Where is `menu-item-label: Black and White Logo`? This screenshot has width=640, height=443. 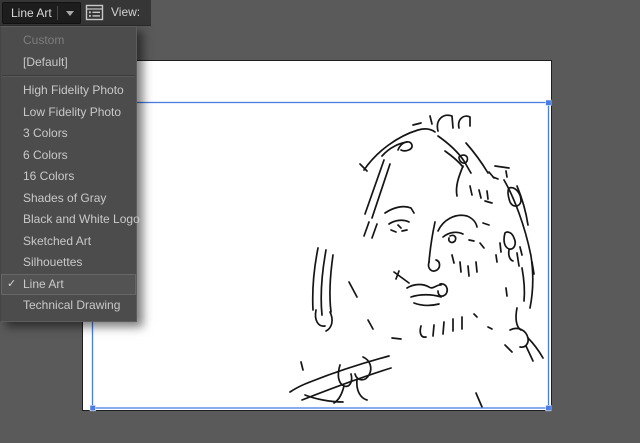
menu-item-label: Black and White Logo is located at coordinates (81, 219).